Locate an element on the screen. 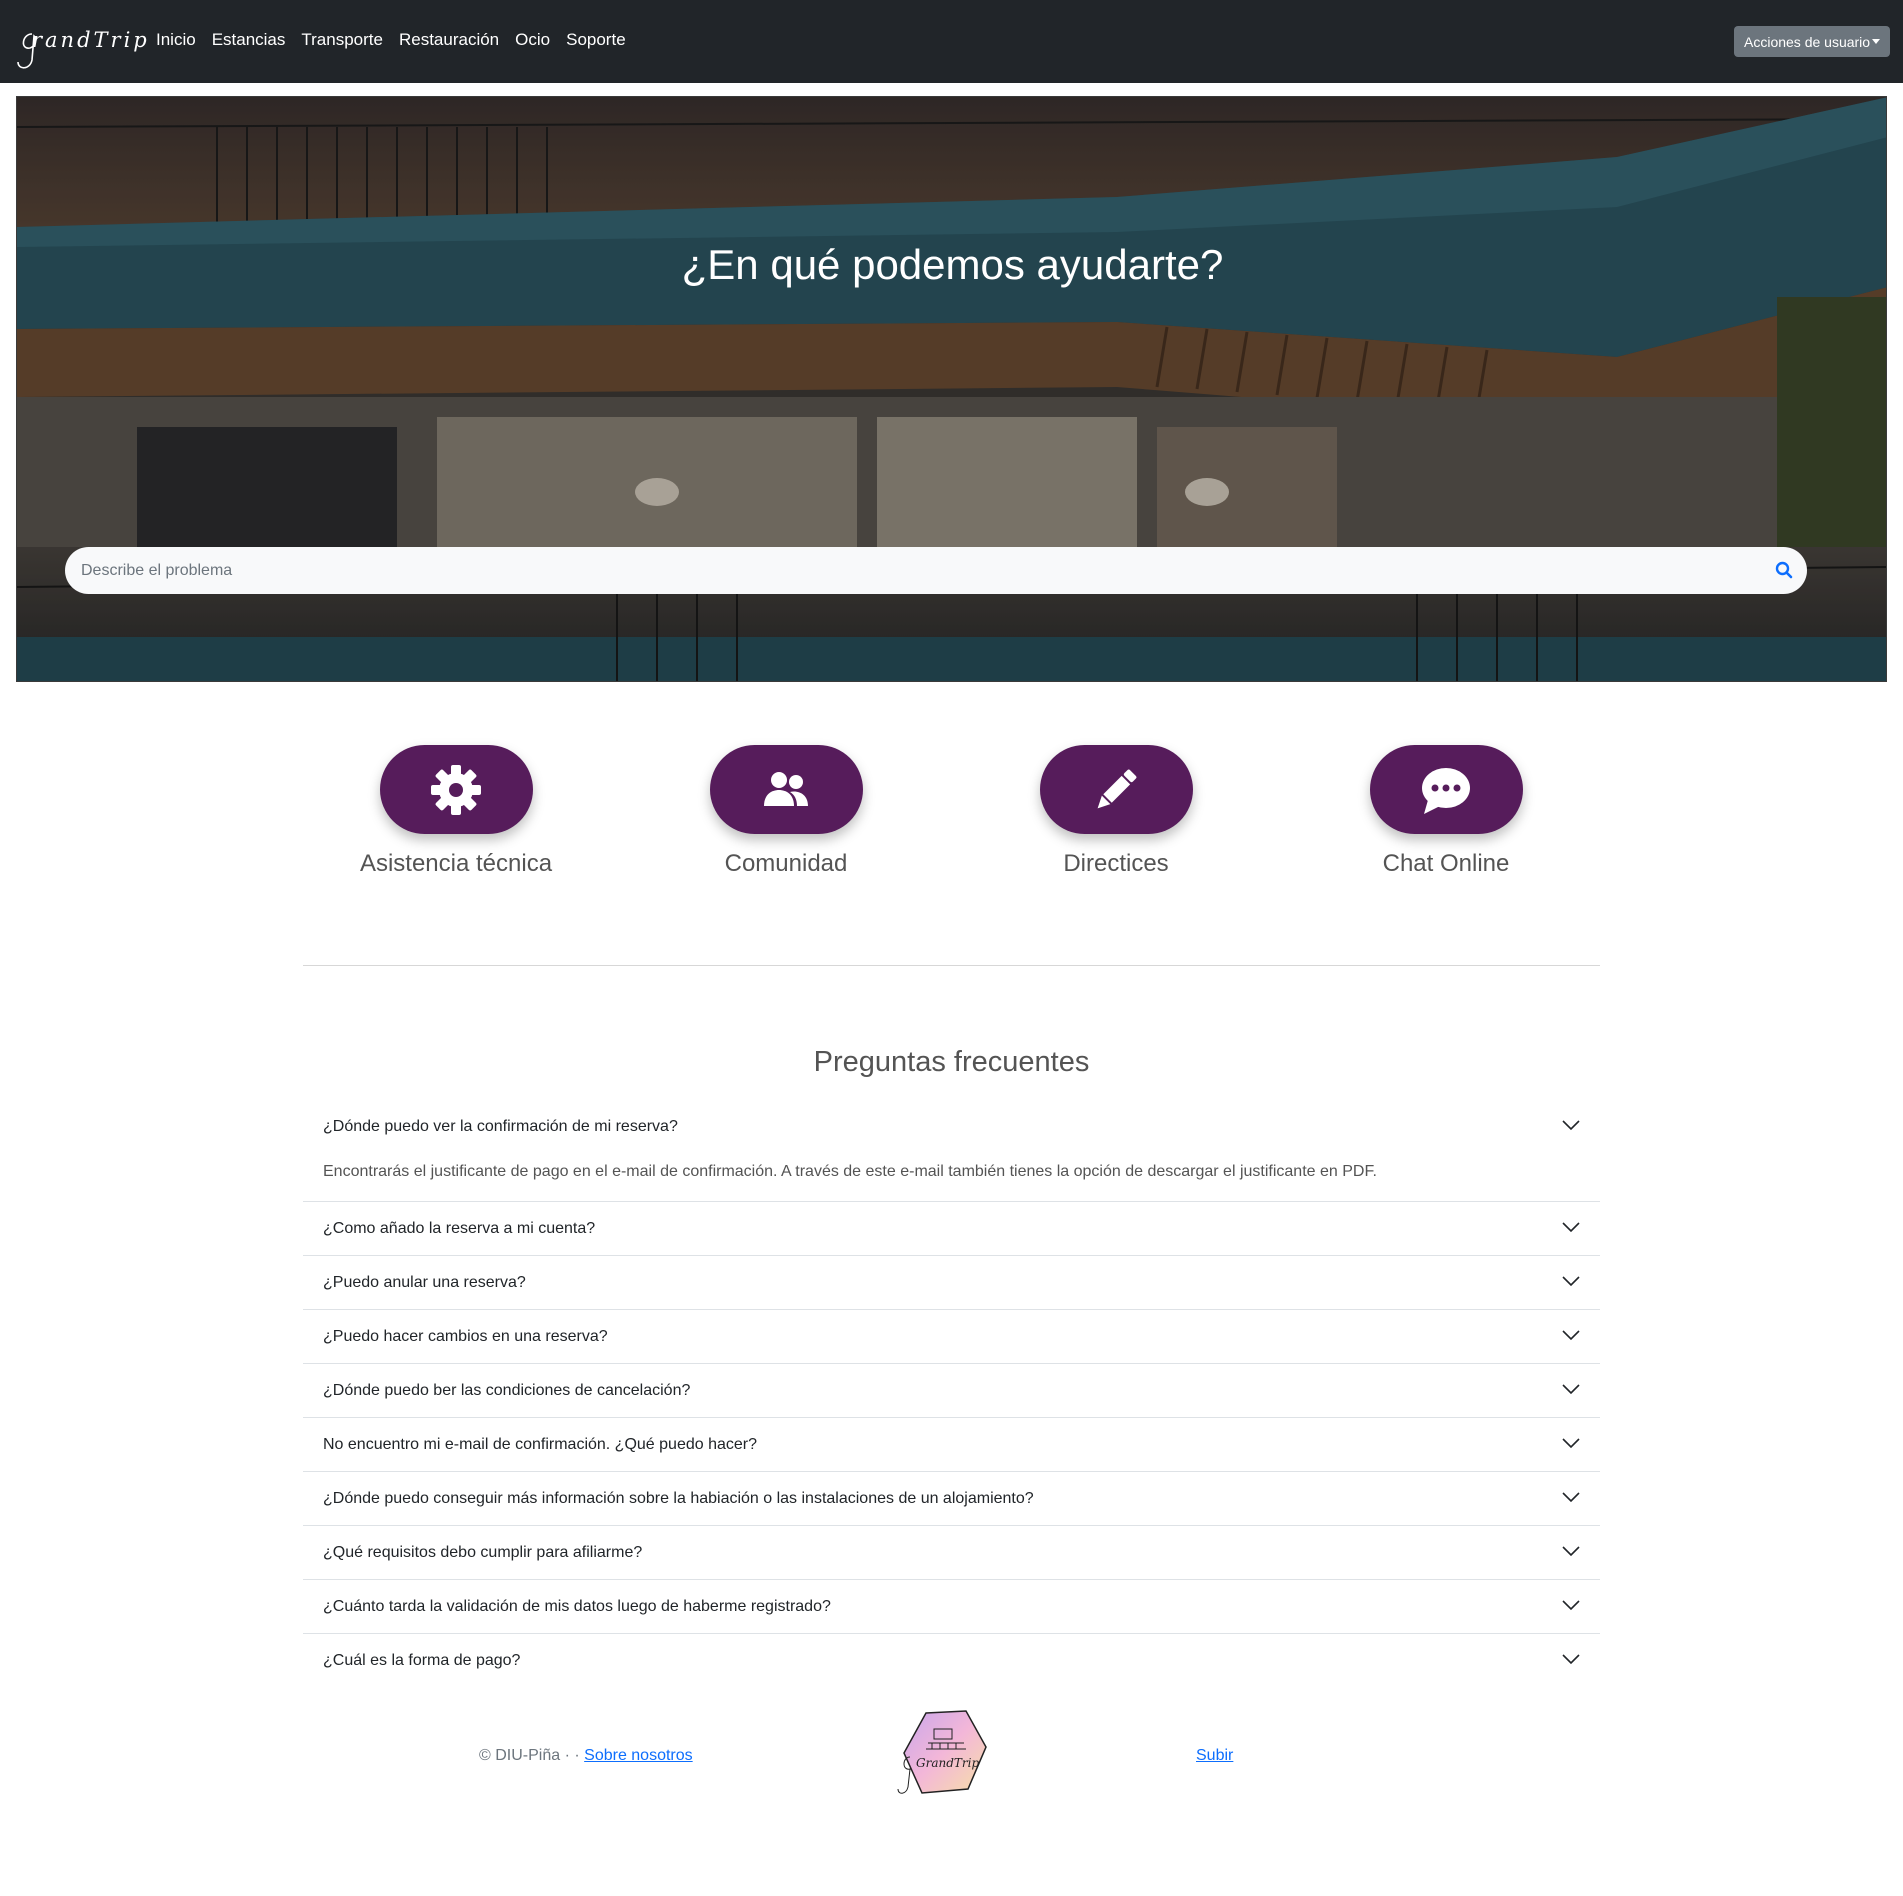 The height and width of the screenshot is (1896, 1903). nav-link-transporte: Transporte is located at coordinates (342, 40).